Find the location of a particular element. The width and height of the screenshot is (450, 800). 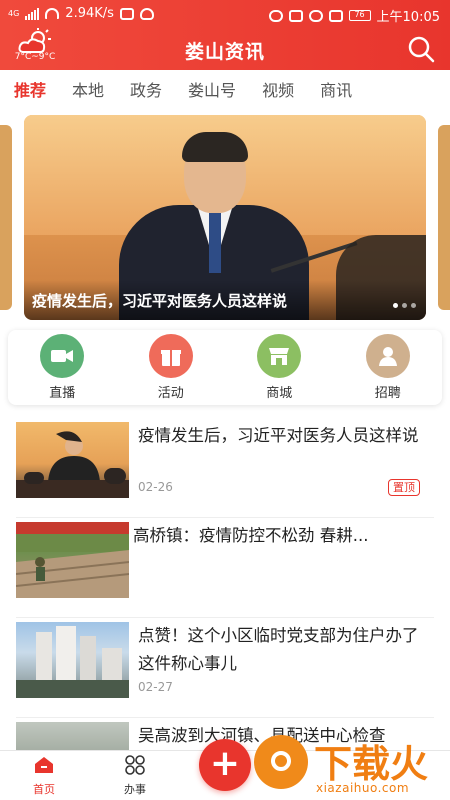

video-icon is located at coordinates (62, 356).